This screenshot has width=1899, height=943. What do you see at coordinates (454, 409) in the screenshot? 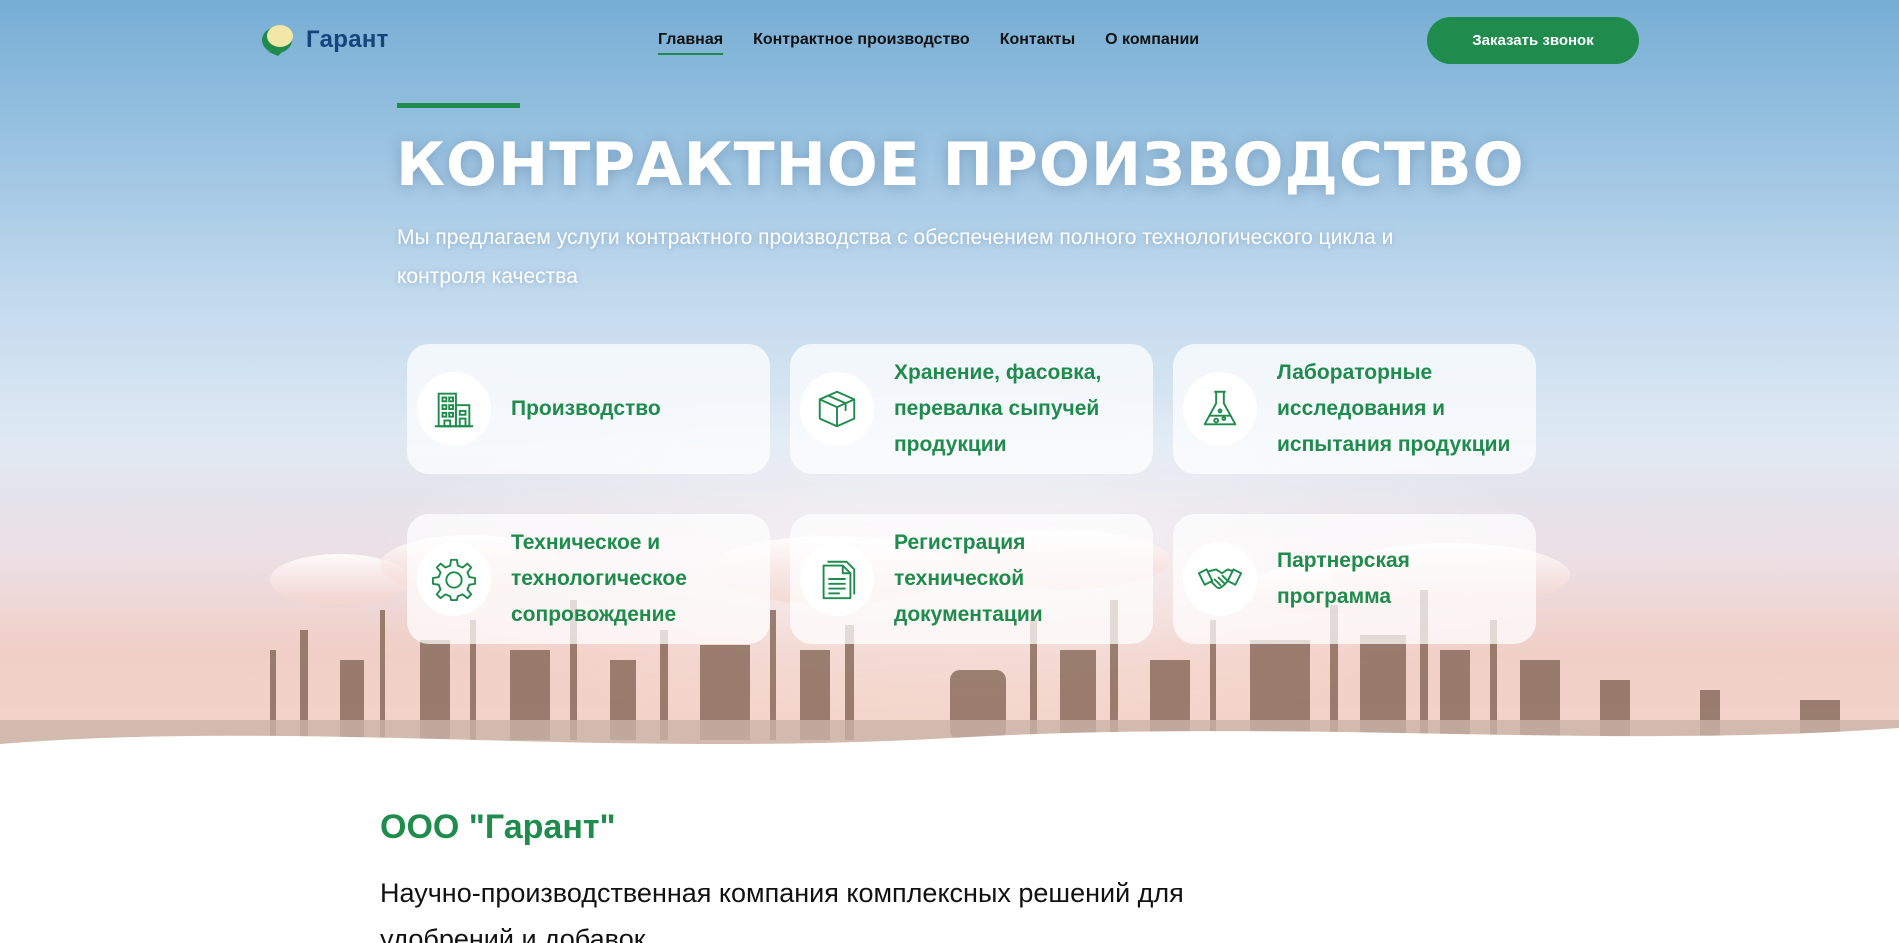
I see `factory-icon` at bounding box center [454, 409].